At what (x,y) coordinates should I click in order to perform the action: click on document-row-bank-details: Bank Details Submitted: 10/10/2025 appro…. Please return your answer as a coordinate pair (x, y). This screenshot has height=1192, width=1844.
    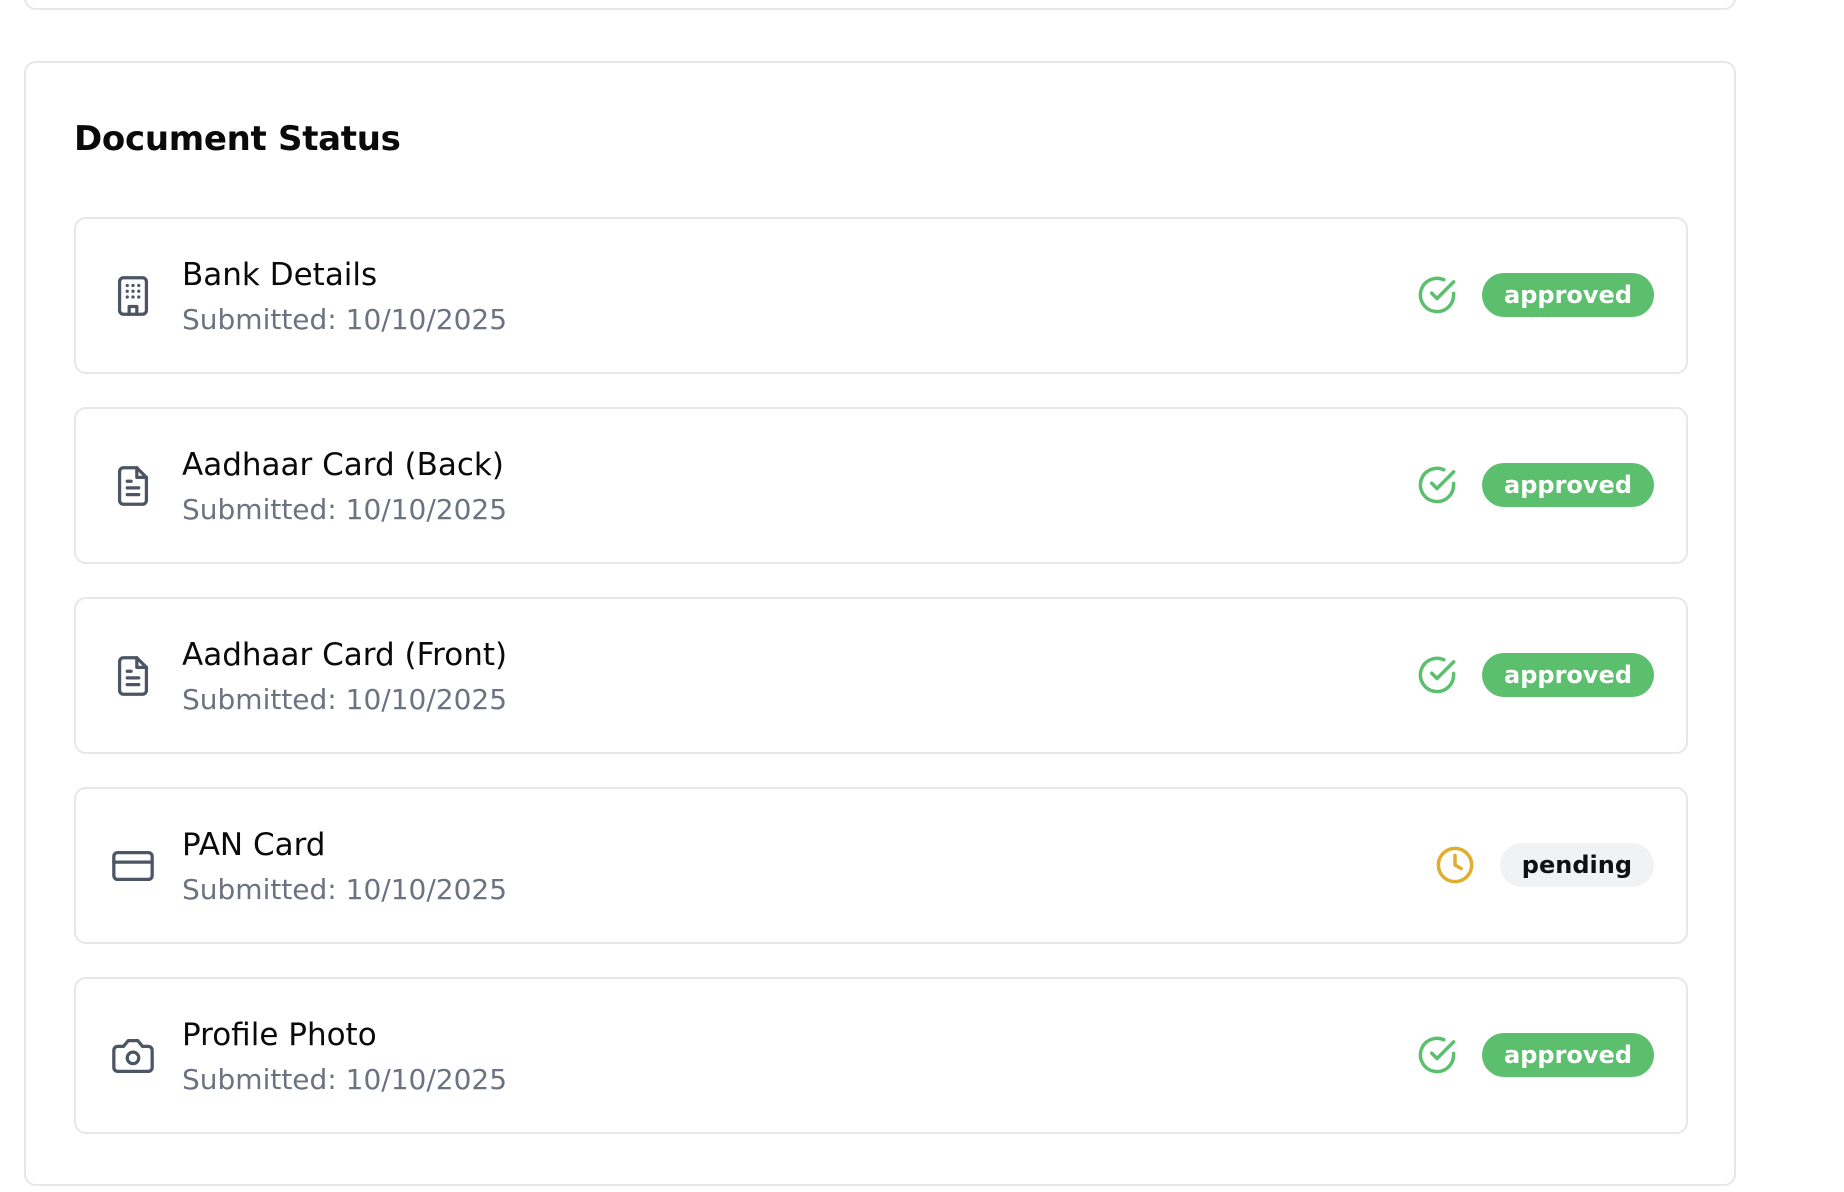
    Looking at the image, I should click on (881, 295).